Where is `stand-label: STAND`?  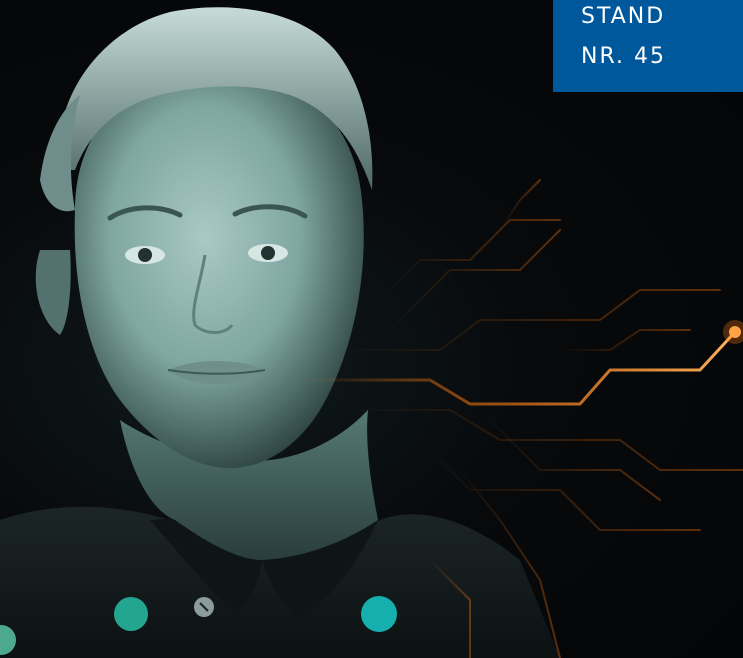
stand-label: STAND is located at coordinates (623, 16).